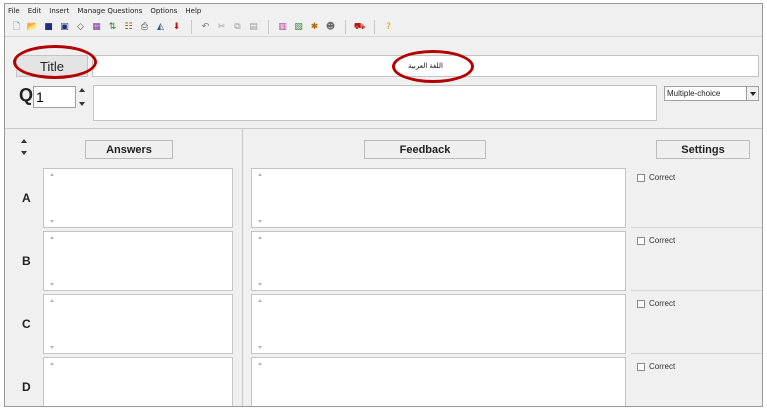 The height and width of the screenshot is (409, 767). Describe the element at coordinates (16, 27) in the screenshot. I see `new-icon: 🗋` at that location.